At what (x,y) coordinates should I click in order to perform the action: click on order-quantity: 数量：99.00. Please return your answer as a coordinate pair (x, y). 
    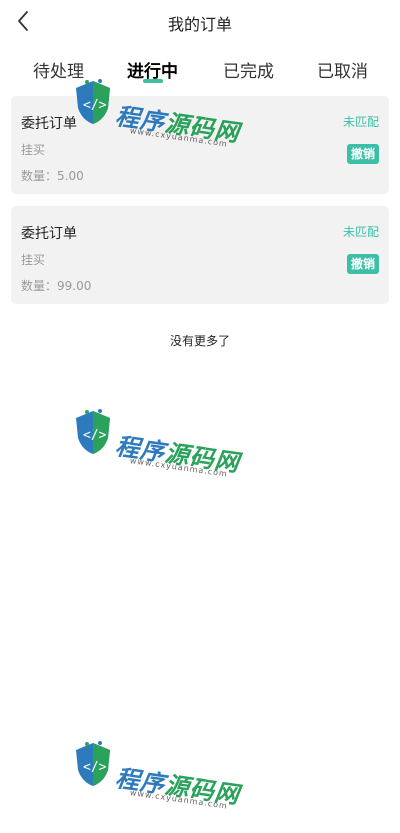
    Looking at the image, I should click on (56, 286).